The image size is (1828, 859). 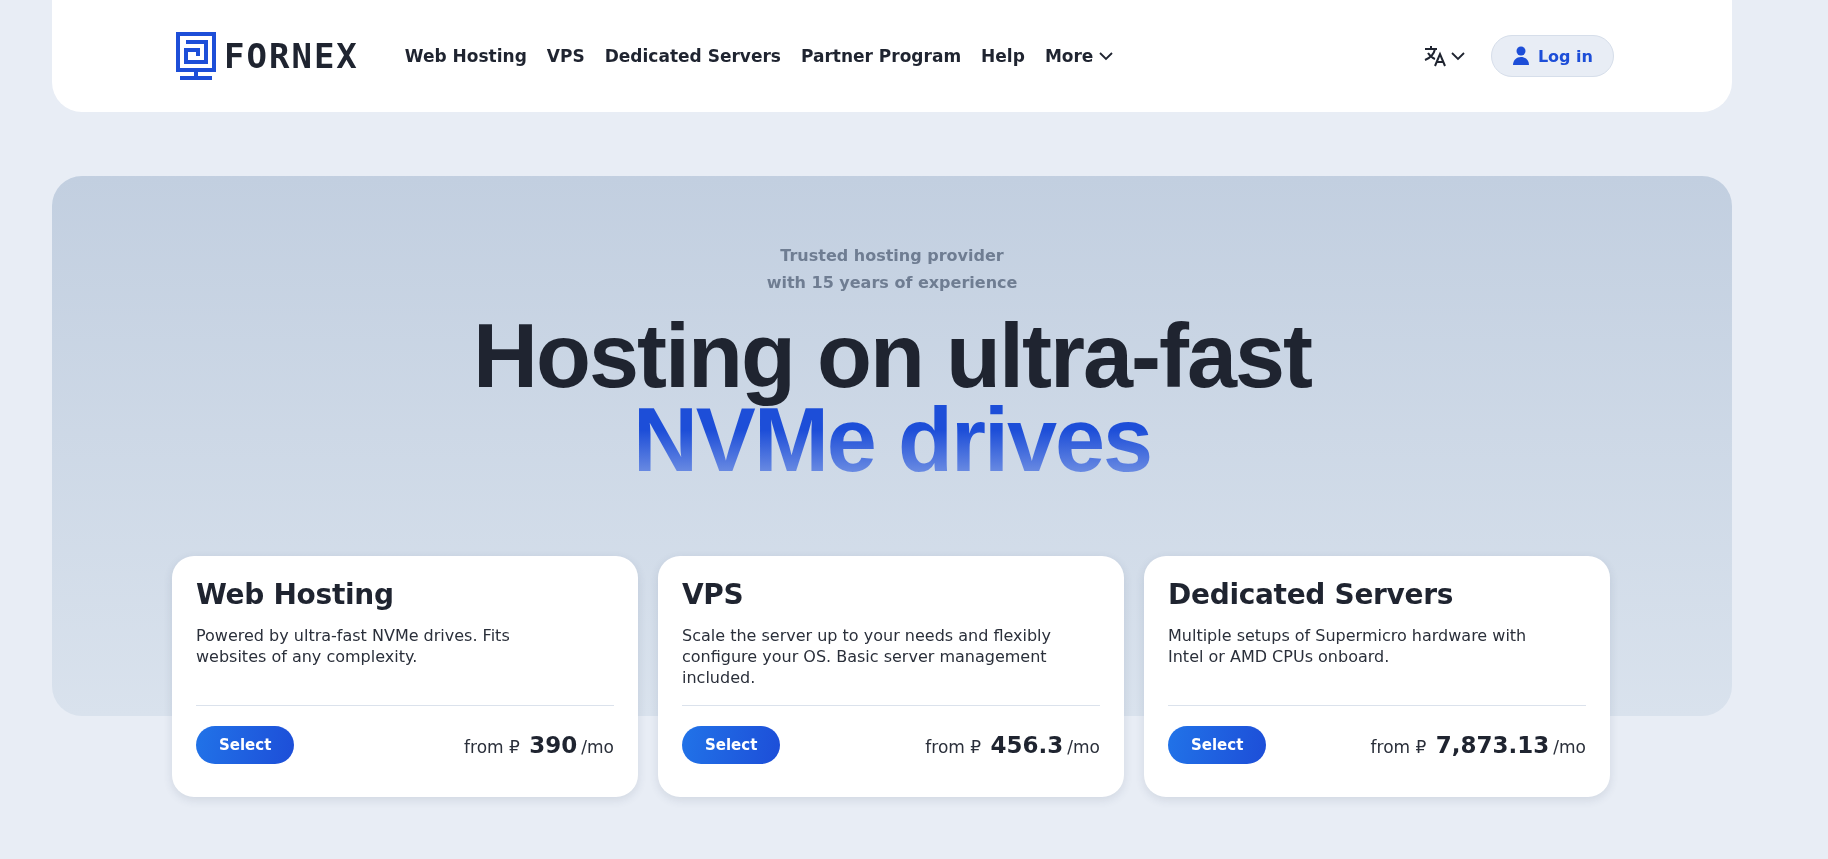 What do you see at coordinates (713, 594) in the screenshot?
I see `card-title: VPS` at bounding box center [713, 594].